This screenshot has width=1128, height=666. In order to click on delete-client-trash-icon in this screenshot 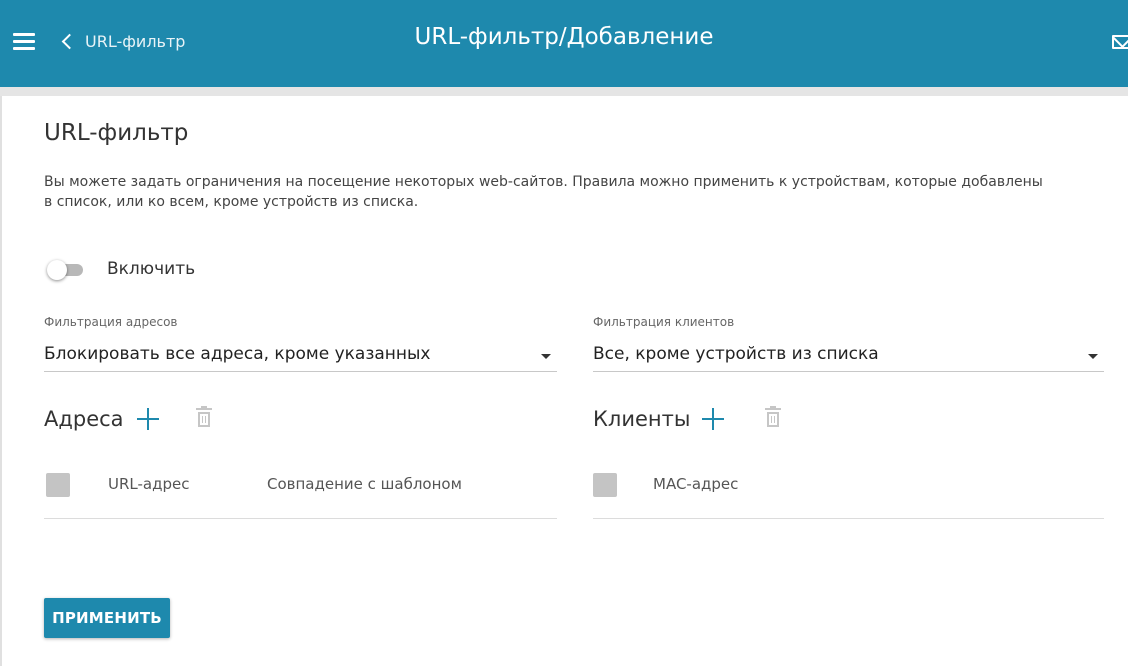, I will do `click(773, 417)`.